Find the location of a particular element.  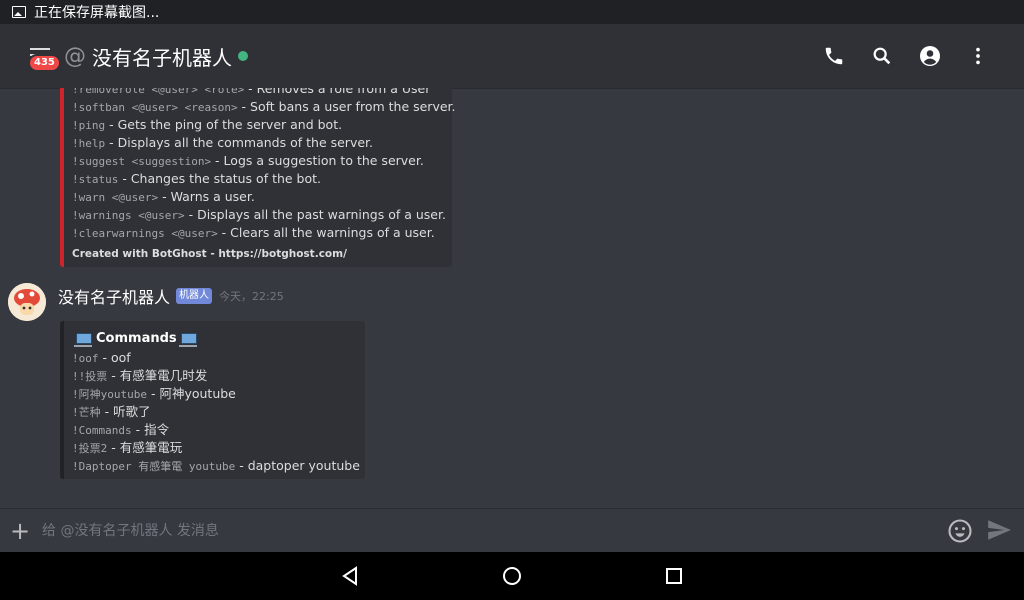

call-button is located at coordinates (834, 56).